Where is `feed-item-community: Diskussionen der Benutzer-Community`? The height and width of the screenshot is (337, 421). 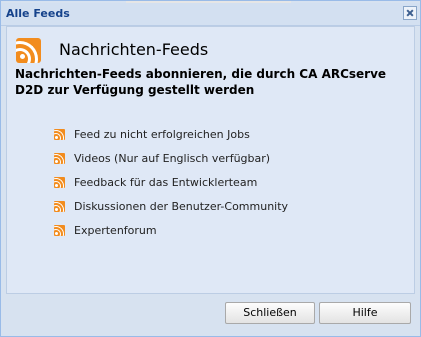 feed-item-community: Diskussionen der Benutzer-Community is located at coordinates (171, 206).